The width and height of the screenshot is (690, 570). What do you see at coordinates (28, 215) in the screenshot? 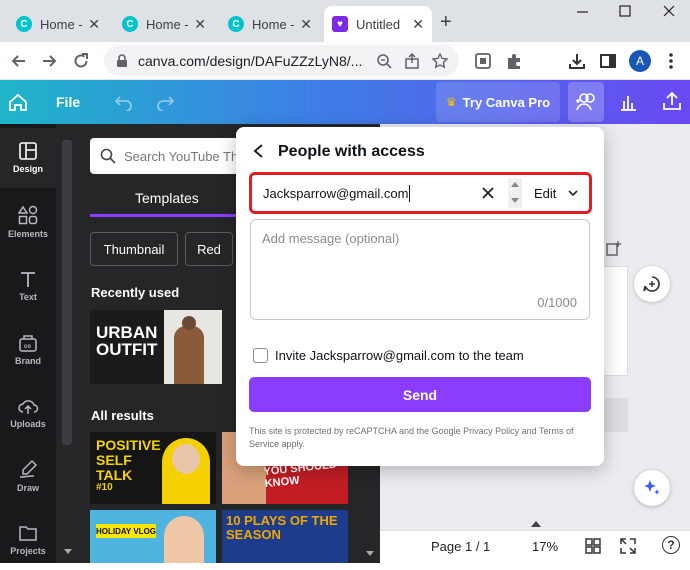
I see `elements-shapes-icon` at bounding box center [28, 215].